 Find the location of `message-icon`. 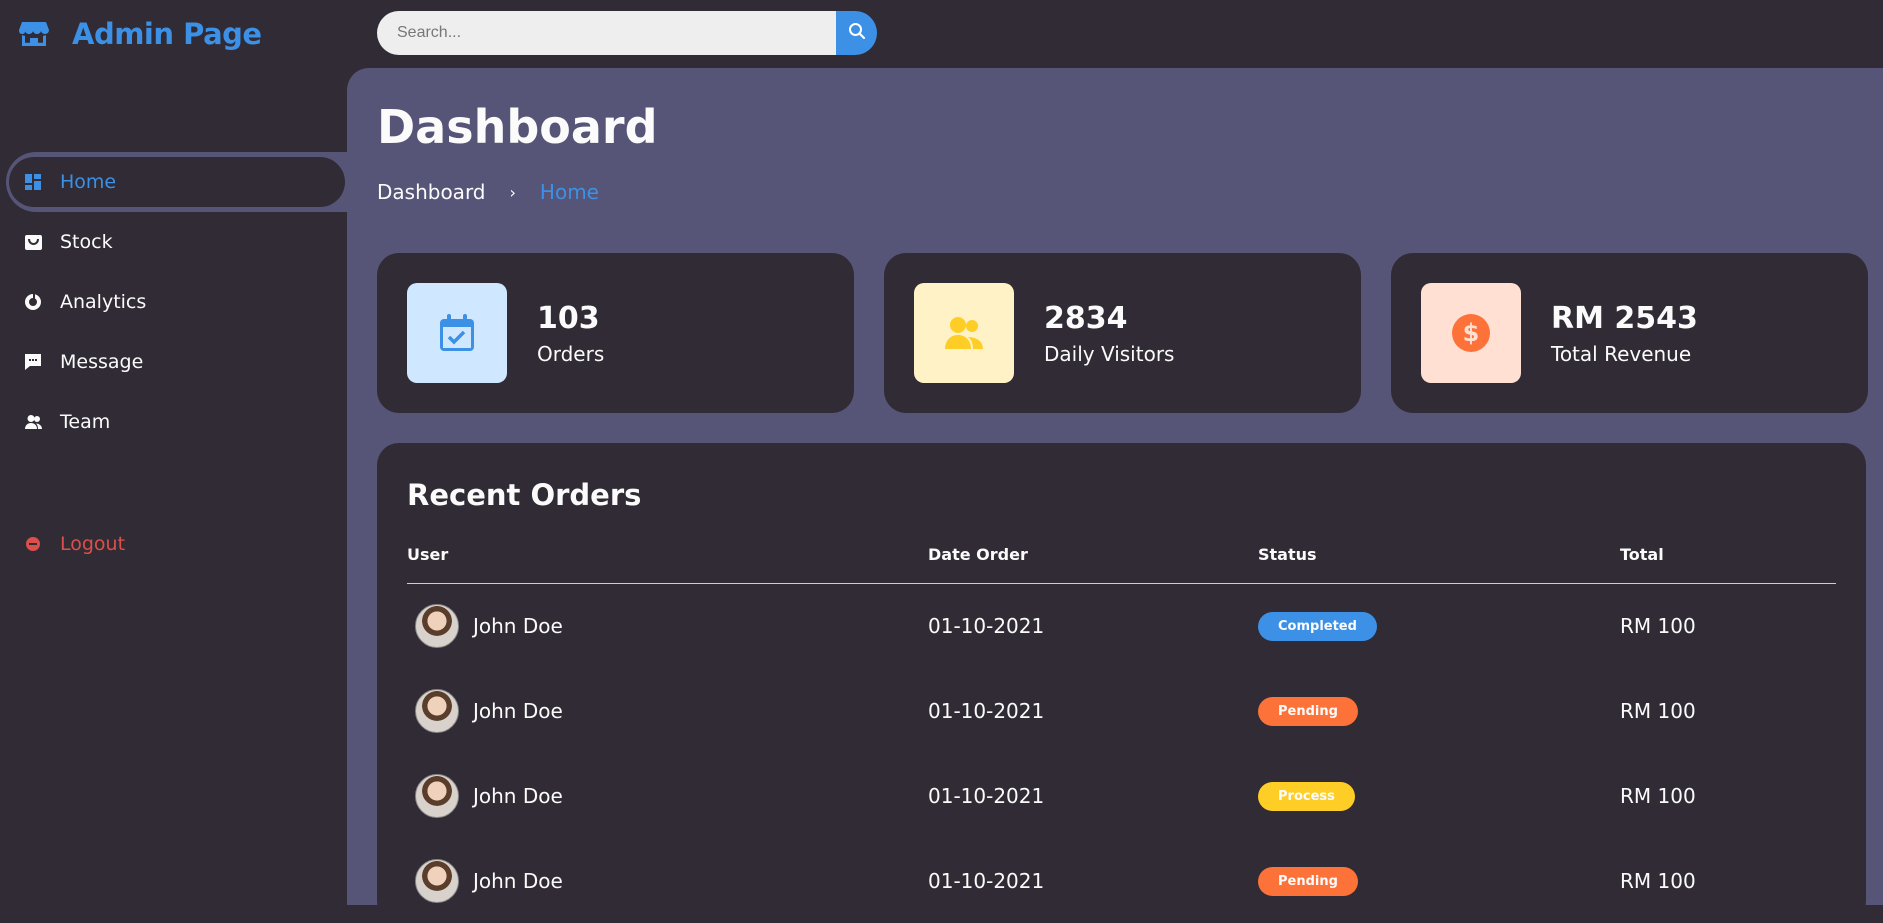

message-icon is located at coordinates (33, 362).